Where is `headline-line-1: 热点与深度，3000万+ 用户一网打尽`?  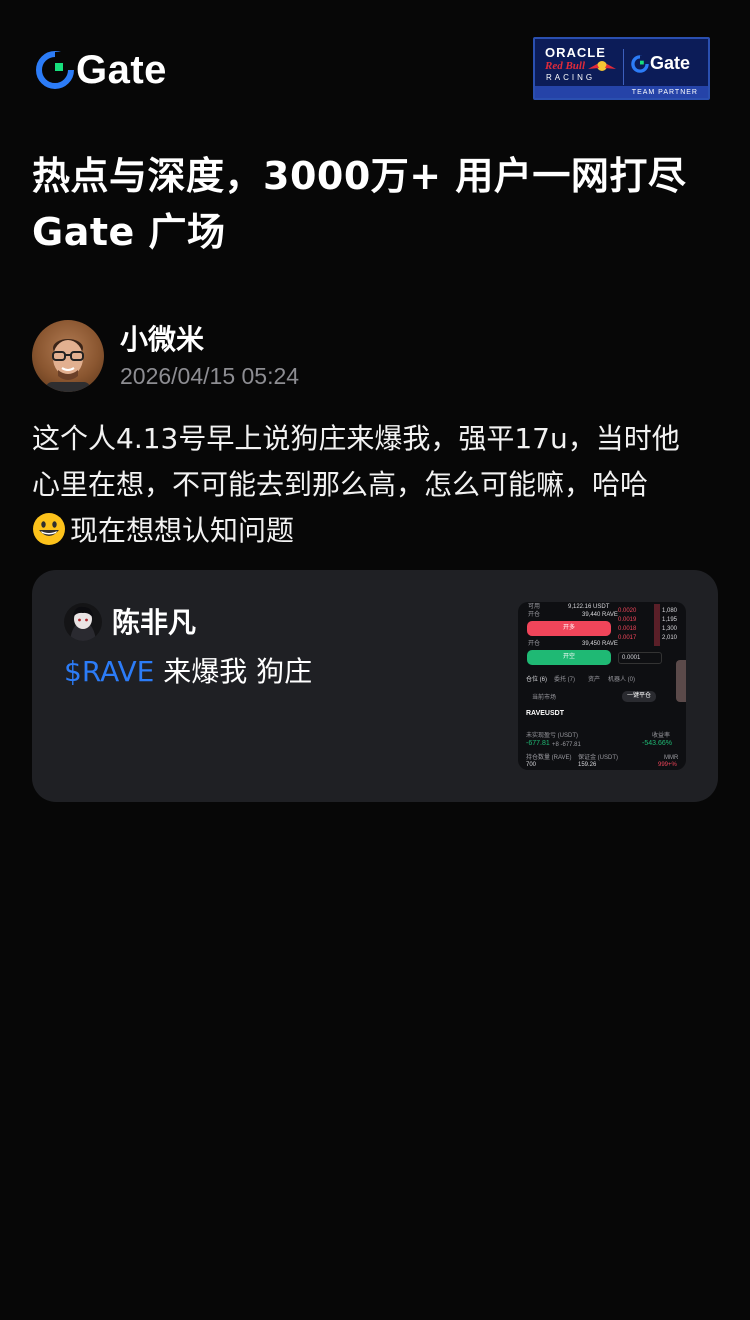
headline-line-1: 热点与深度，3000万+ 用户一网打尽 is located at coordinates (359, 176).